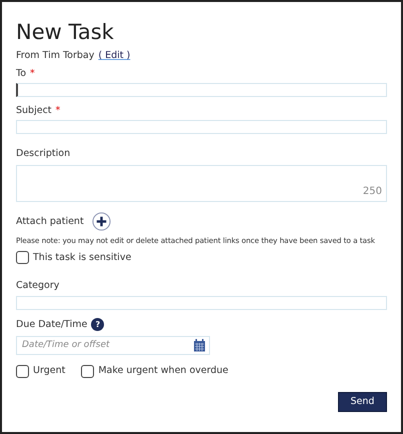  Describe the element at coordinates (50, 221) in the screenshot. I see `field-label: Attach patient` at that location.